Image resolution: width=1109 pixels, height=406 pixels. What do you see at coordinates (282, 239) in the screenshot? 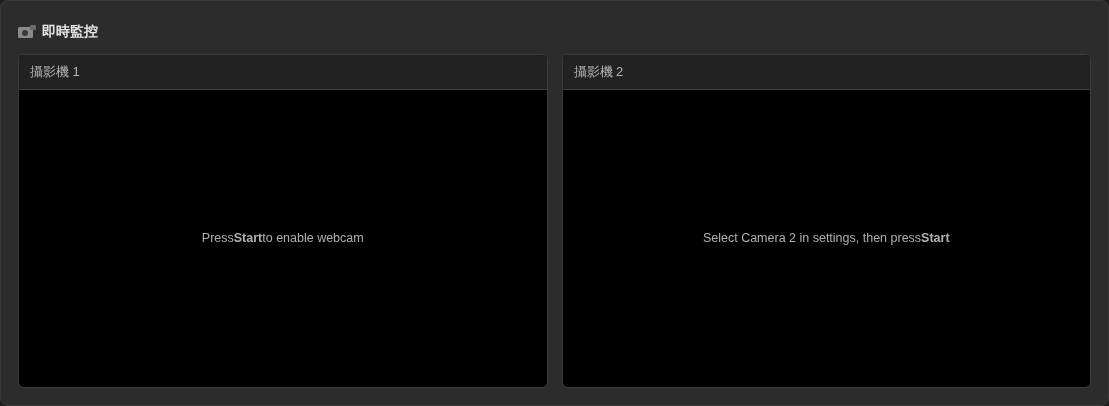
I see `camera-message: PressStartto enable webcam` at bounding box center [282, 239].